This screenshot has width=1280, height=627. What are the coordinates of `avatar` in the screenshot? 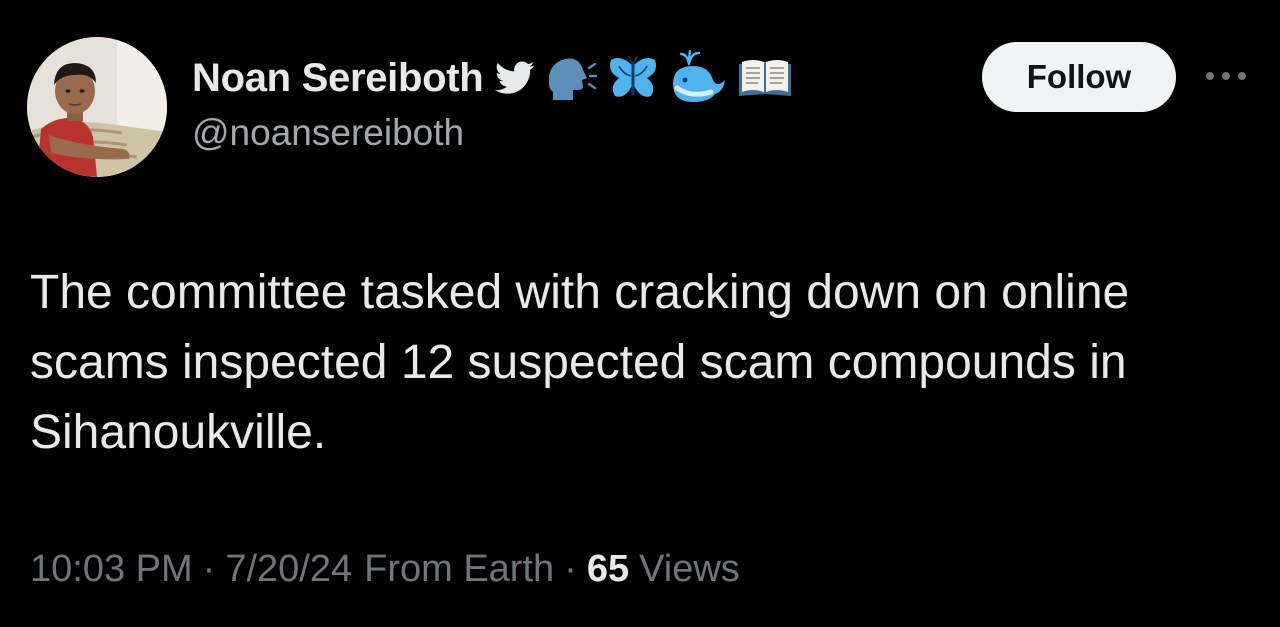 It's located at (97, 107).